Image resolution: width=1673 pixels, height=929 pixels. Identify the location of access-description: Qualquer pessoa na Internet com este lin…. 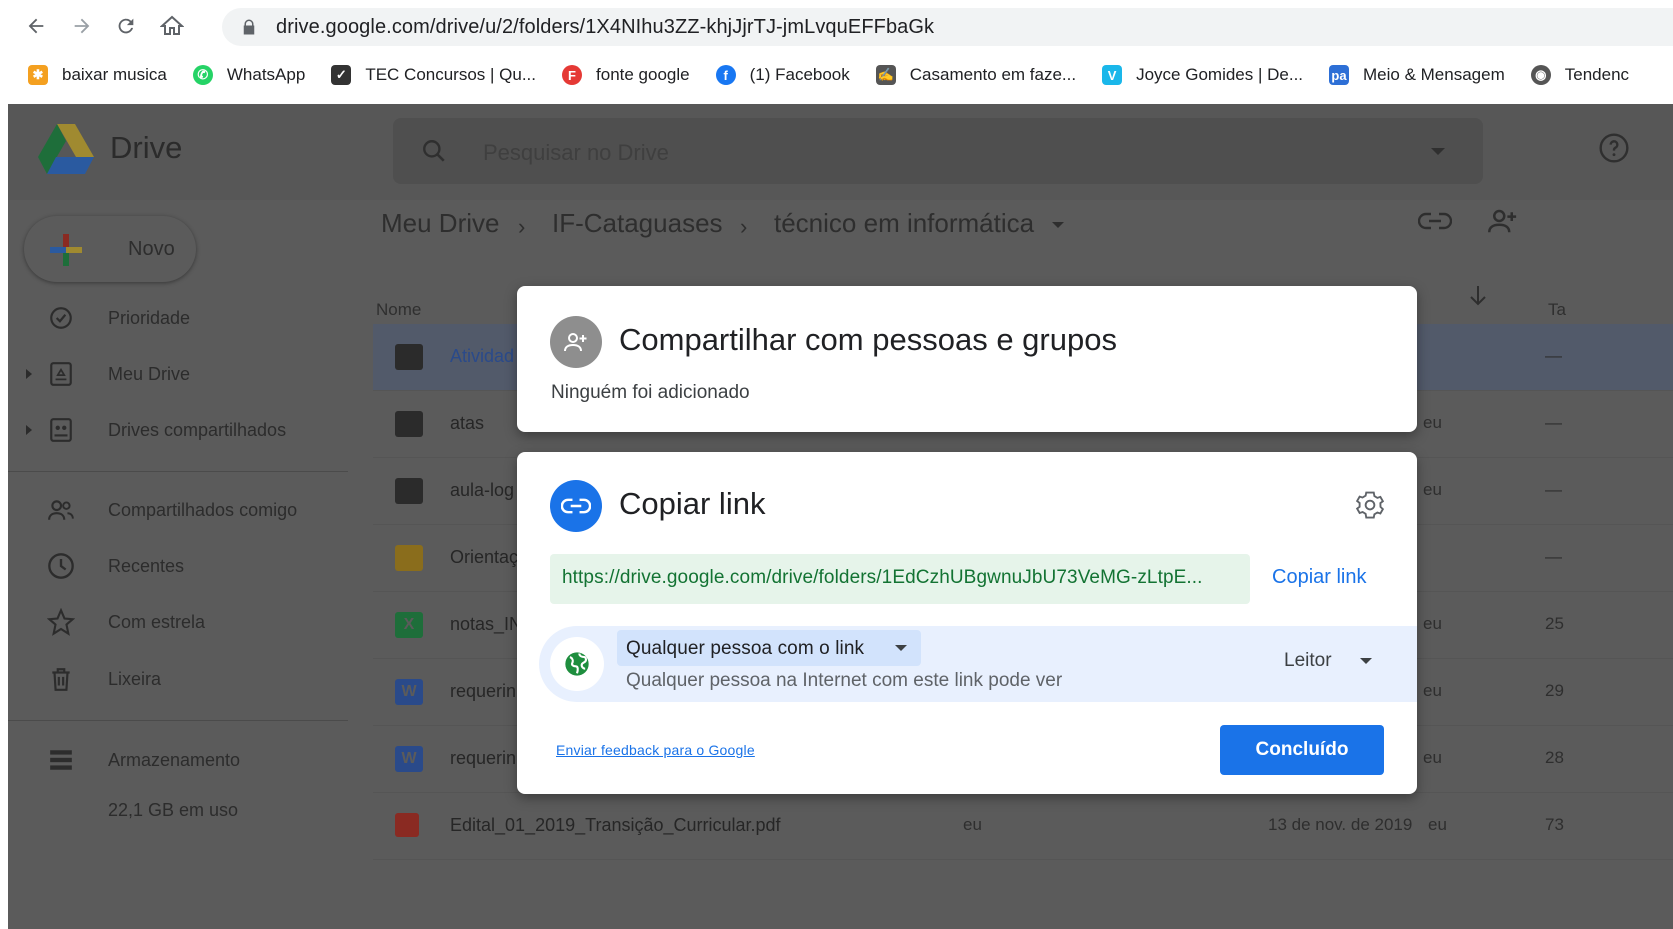
(844, 680).